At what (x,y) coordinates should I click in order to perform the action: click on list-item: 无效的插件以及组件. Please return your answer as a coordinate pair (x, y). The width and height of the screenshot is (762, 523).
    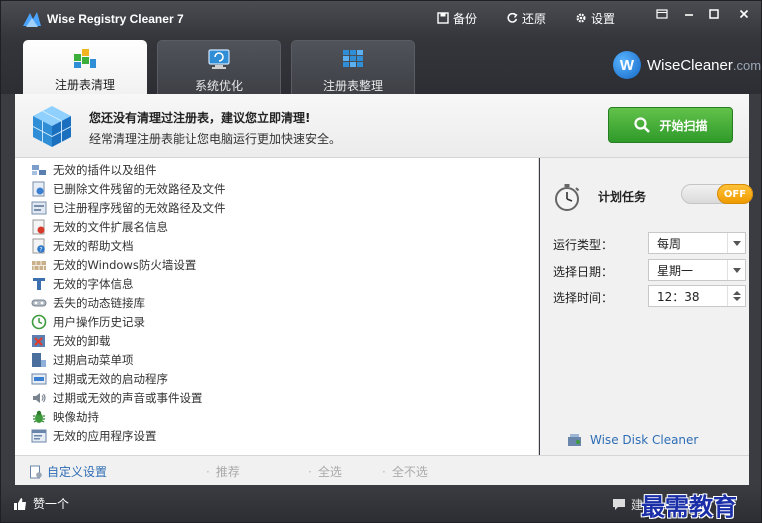
    Looking at the image, I should click on (94, 170).